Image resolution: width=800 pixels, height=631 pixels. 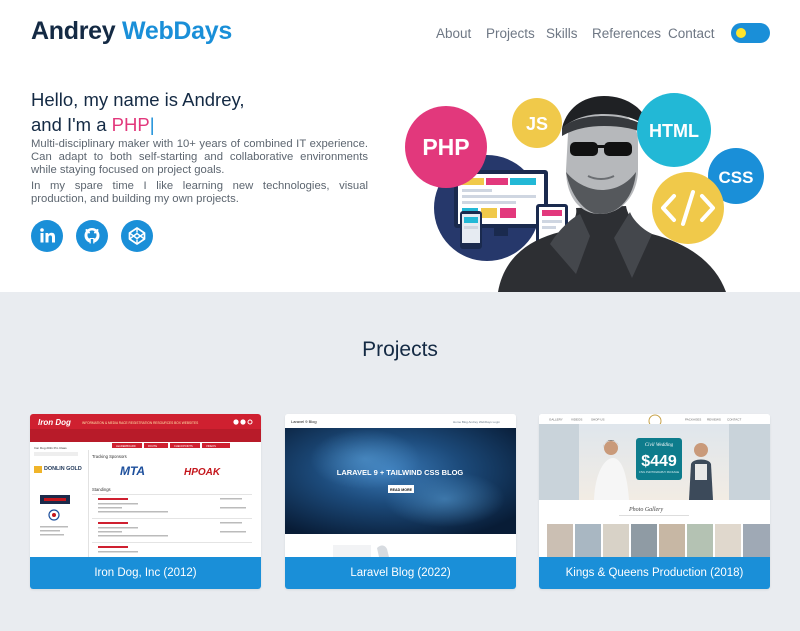 I want to click on iron-dog-logo: Iron Dog, so click(x=54, y=422).